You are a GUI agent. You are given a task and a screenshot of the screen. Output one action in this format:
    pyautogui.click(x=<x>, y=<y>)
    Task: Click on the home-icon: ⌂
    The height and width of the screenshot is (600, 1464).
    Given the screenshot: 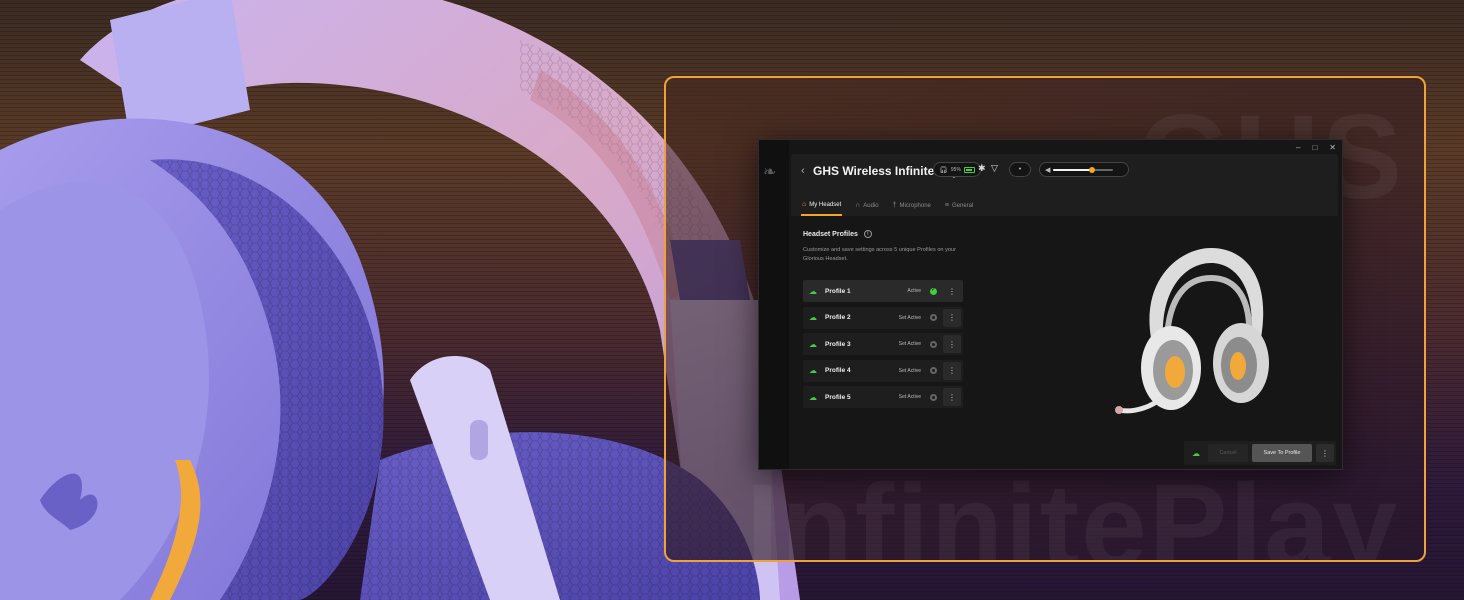 What is the action you would take?
    pyautogui.click(x=804, y=204)
    